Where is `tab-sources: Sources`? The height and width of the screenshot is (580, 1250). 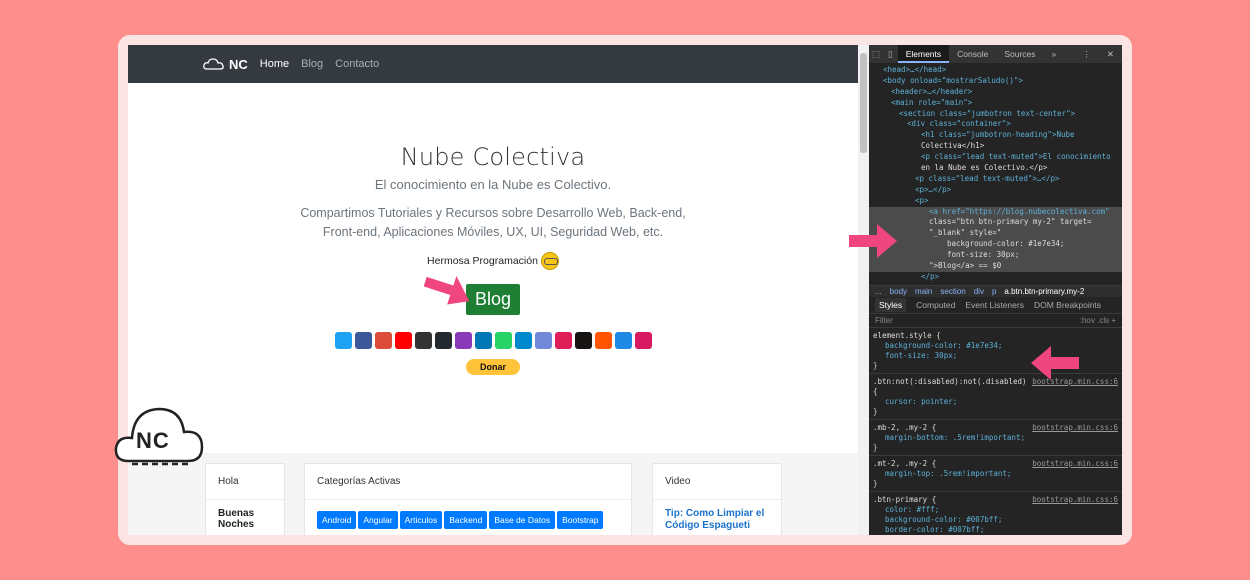
tab-sources: Sources is located at coordinates (1019, 54).